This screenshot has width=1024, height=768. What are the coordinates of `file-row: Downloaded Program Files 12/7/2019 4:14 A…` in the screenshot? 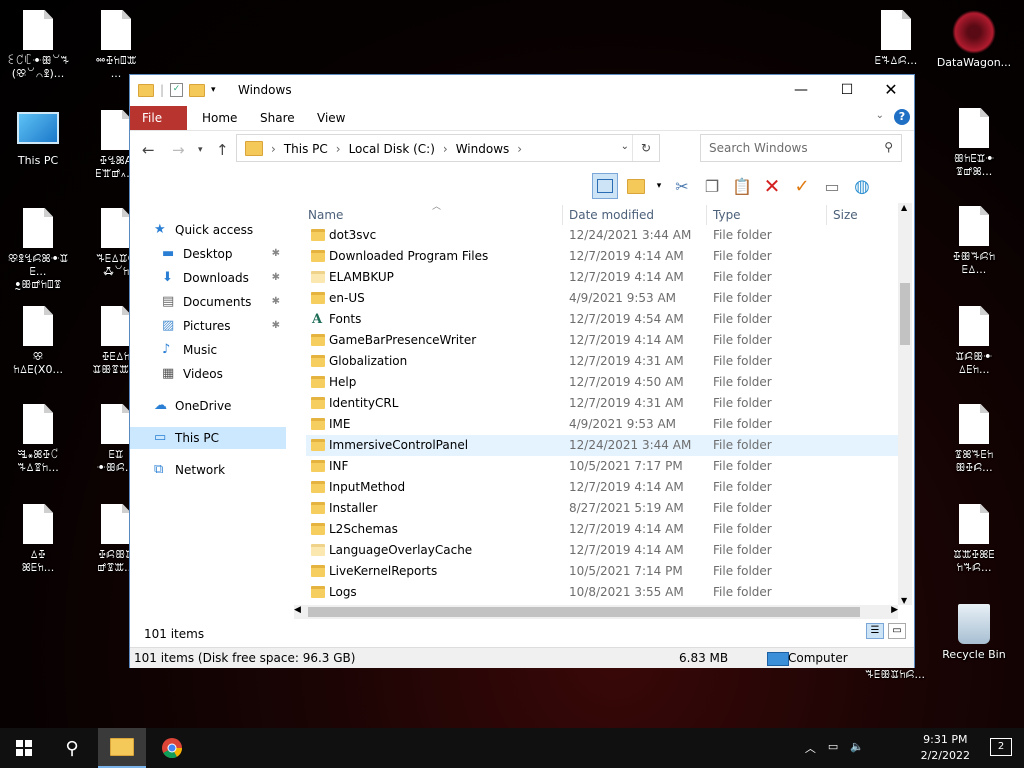 It's located at (602, 256).